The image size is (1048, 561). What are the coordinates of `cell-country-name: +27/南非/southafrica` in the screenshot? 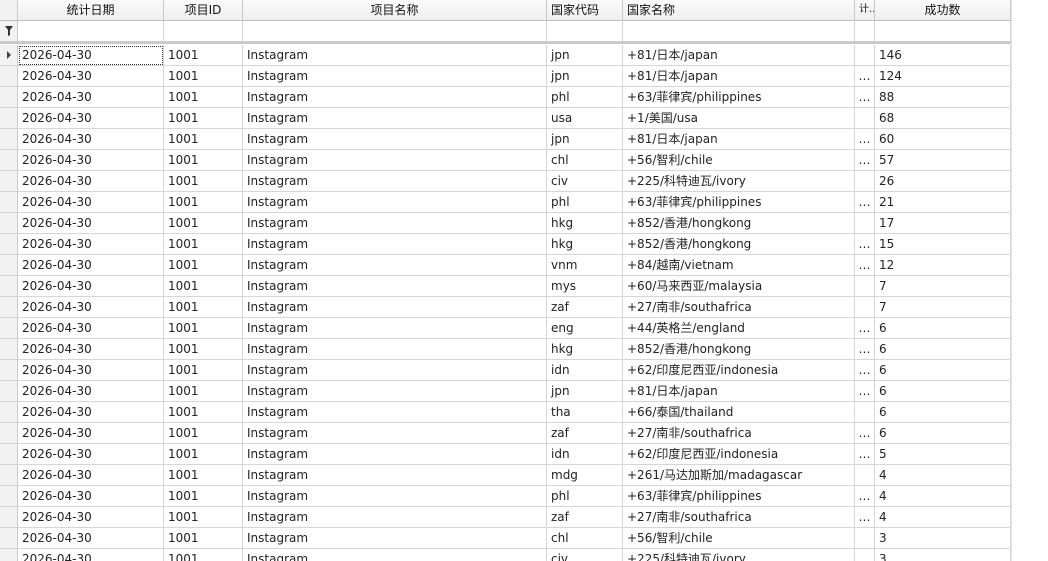 It's located at (739, 307).